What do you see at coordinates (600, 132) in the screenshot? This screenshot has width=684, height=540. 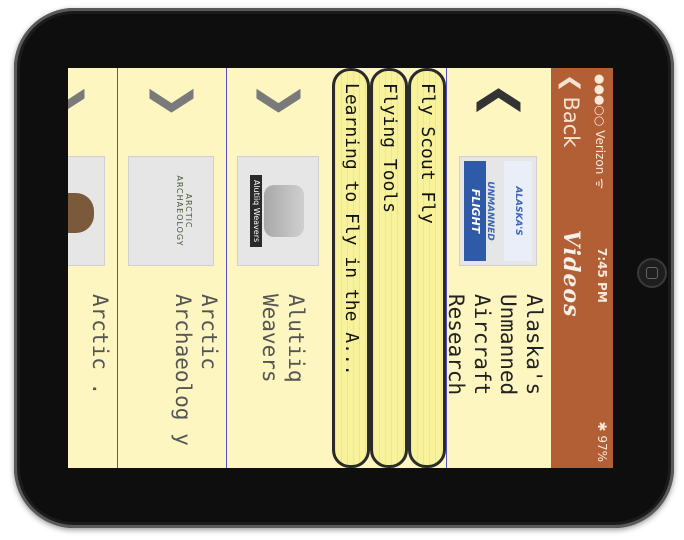 I see `carrier-label: ●●●○○ Verizon ᯤ` at bounding box center [600, 132].